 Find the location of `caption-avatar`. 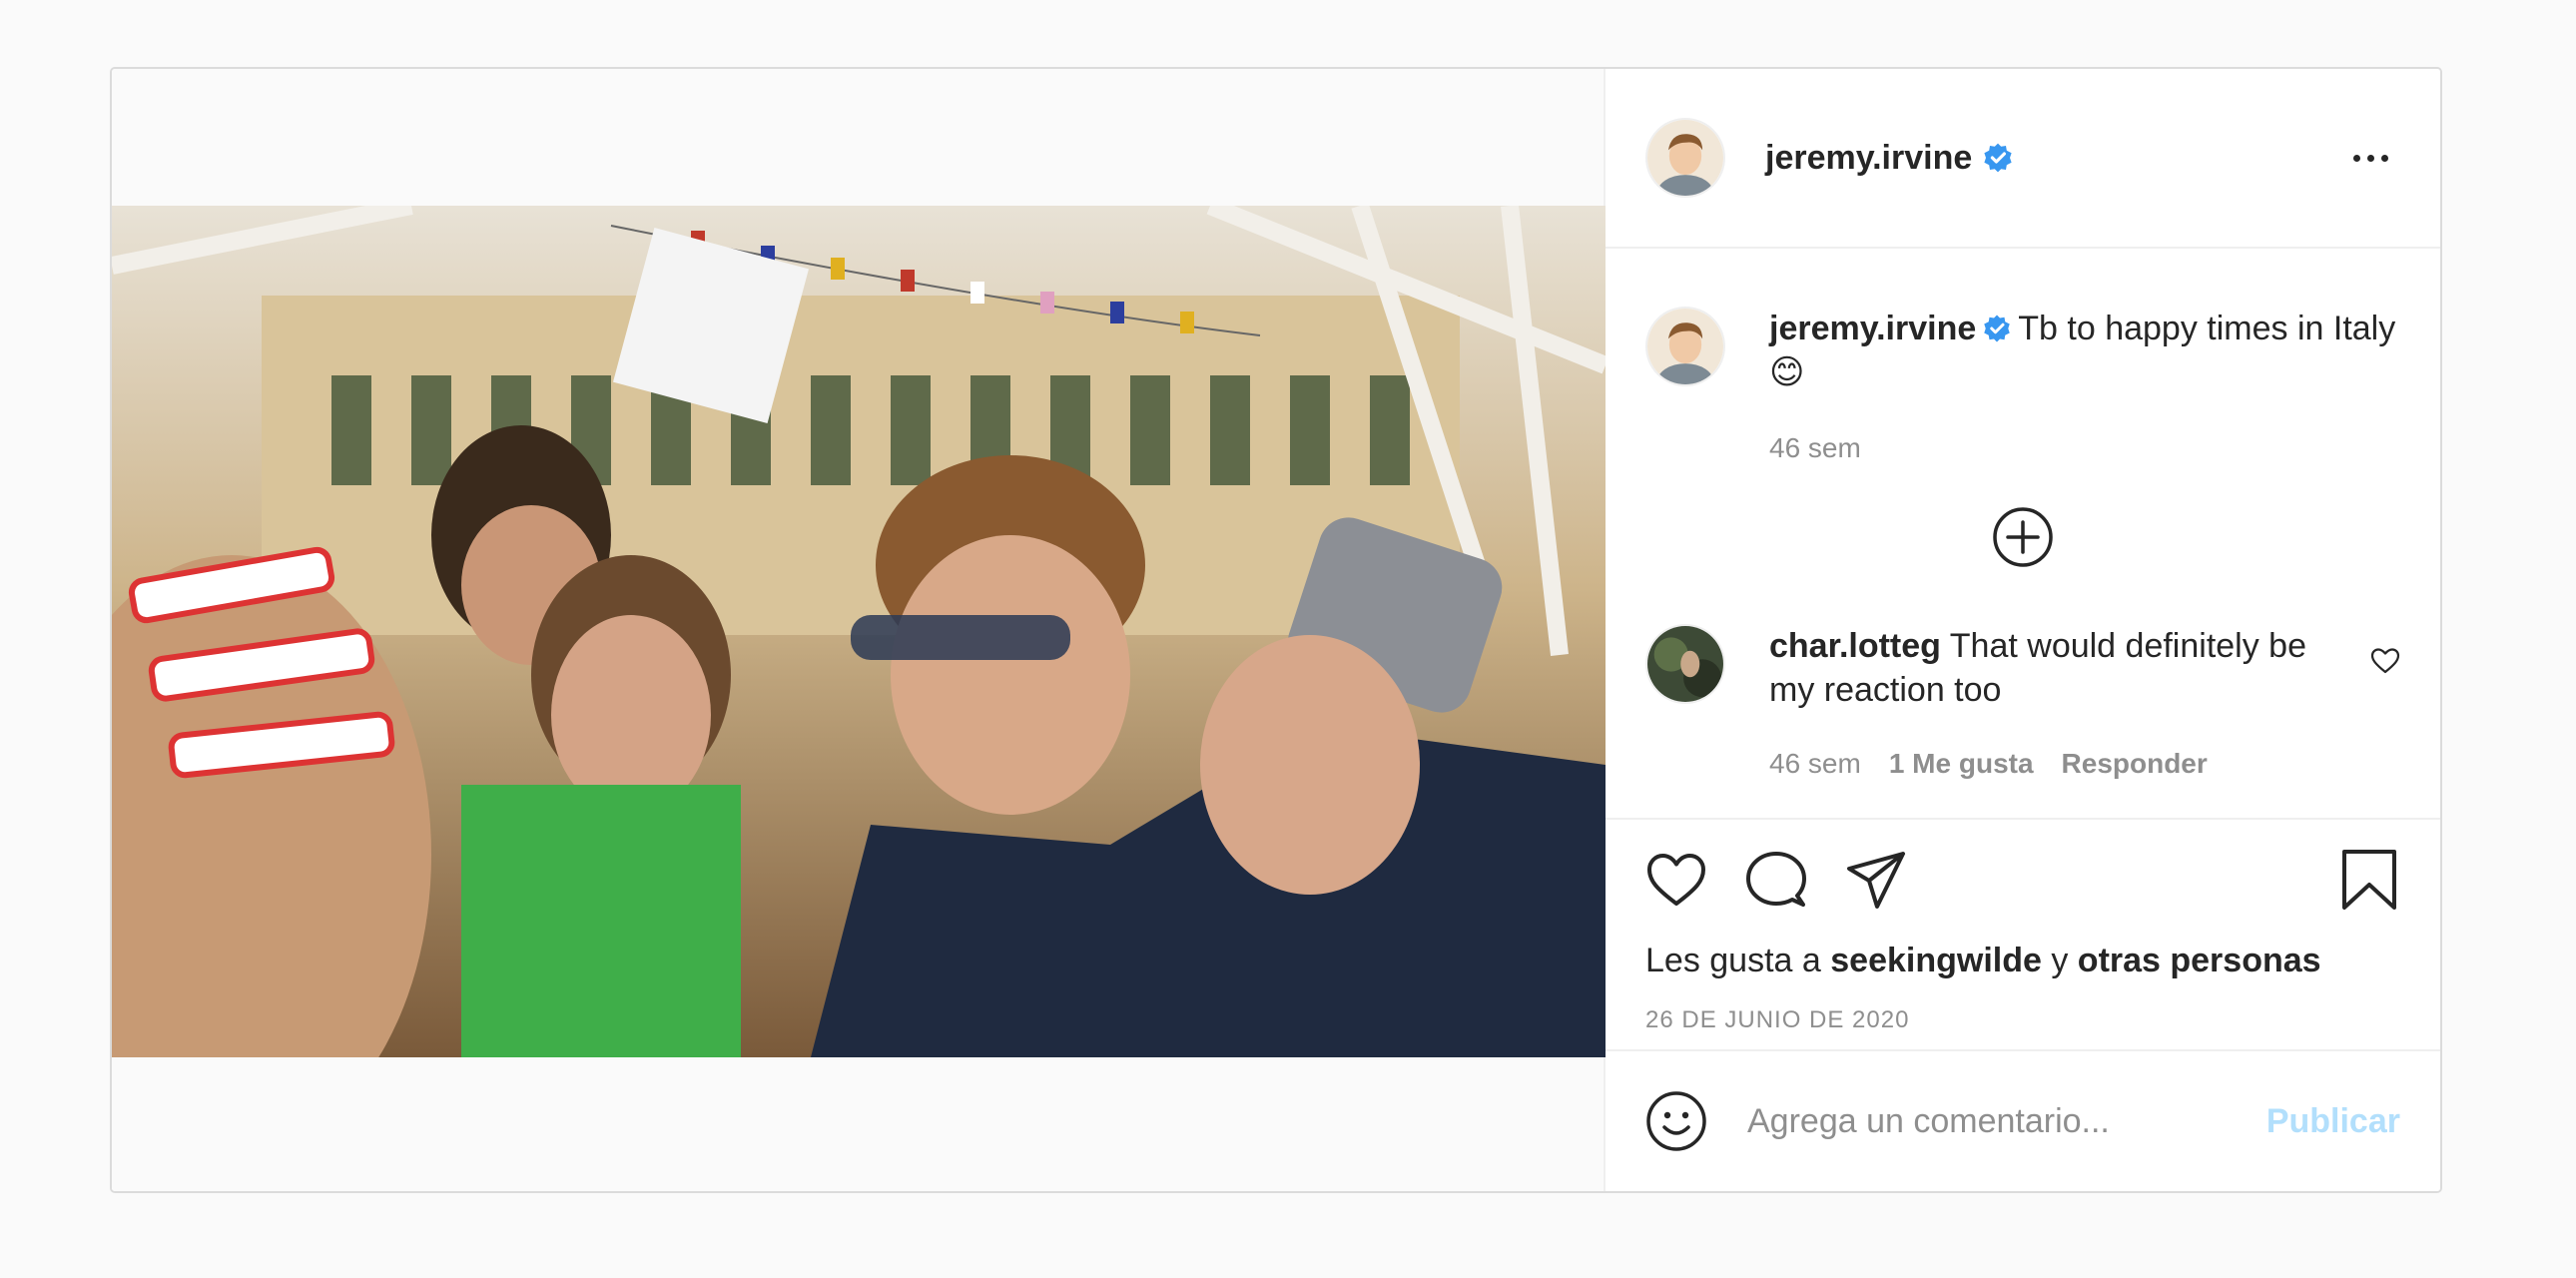

caption-avatar is located at coordinates (1685, 346).